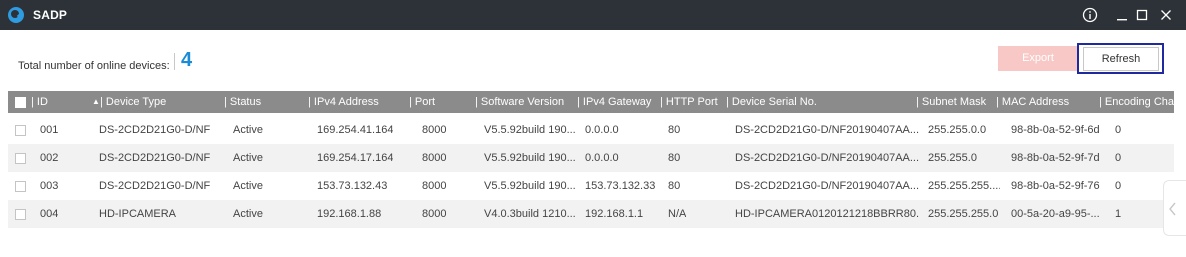 The height and width of the screenshot is (257, 1186). Describe the element at coordinates (50, 15) in the screenshot. I see `app-title: SADP` at that location.